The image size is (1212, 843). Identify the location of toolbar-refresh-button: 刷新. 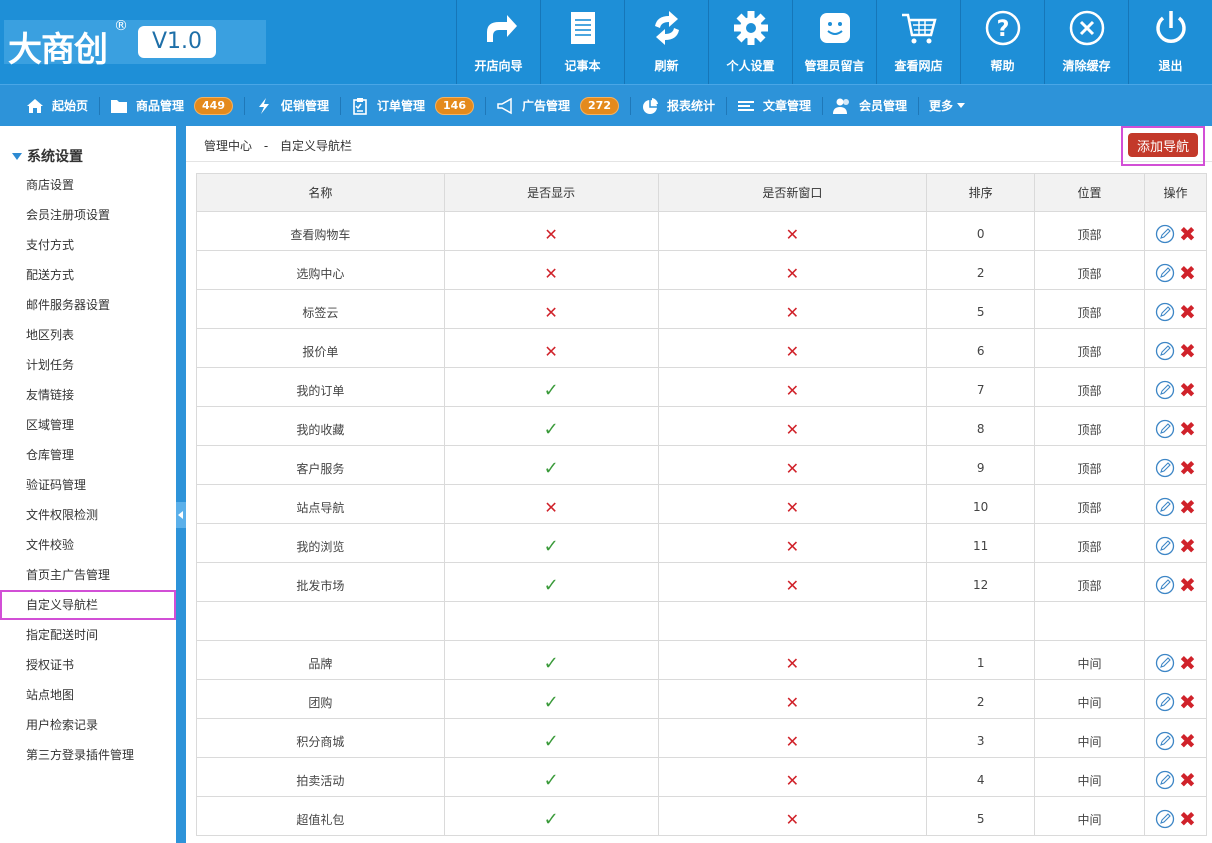
(666, 42).